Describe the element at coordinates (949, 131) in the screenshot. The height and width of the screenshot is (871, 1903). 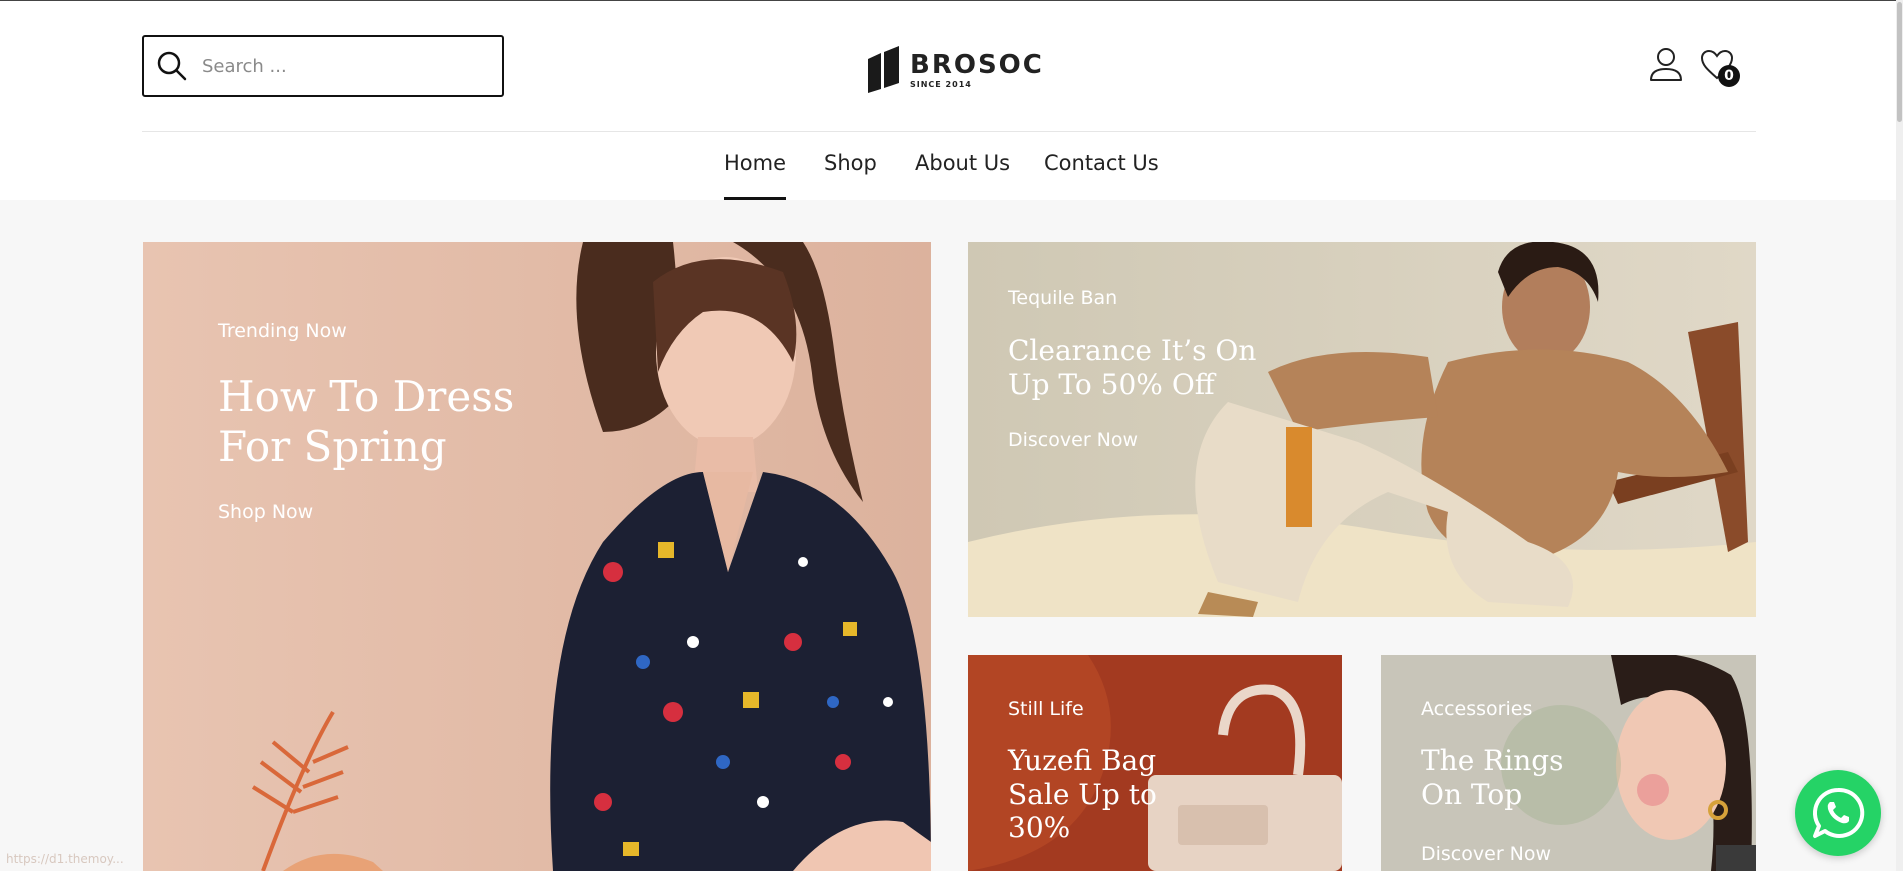
I see `header-divider` at that location.